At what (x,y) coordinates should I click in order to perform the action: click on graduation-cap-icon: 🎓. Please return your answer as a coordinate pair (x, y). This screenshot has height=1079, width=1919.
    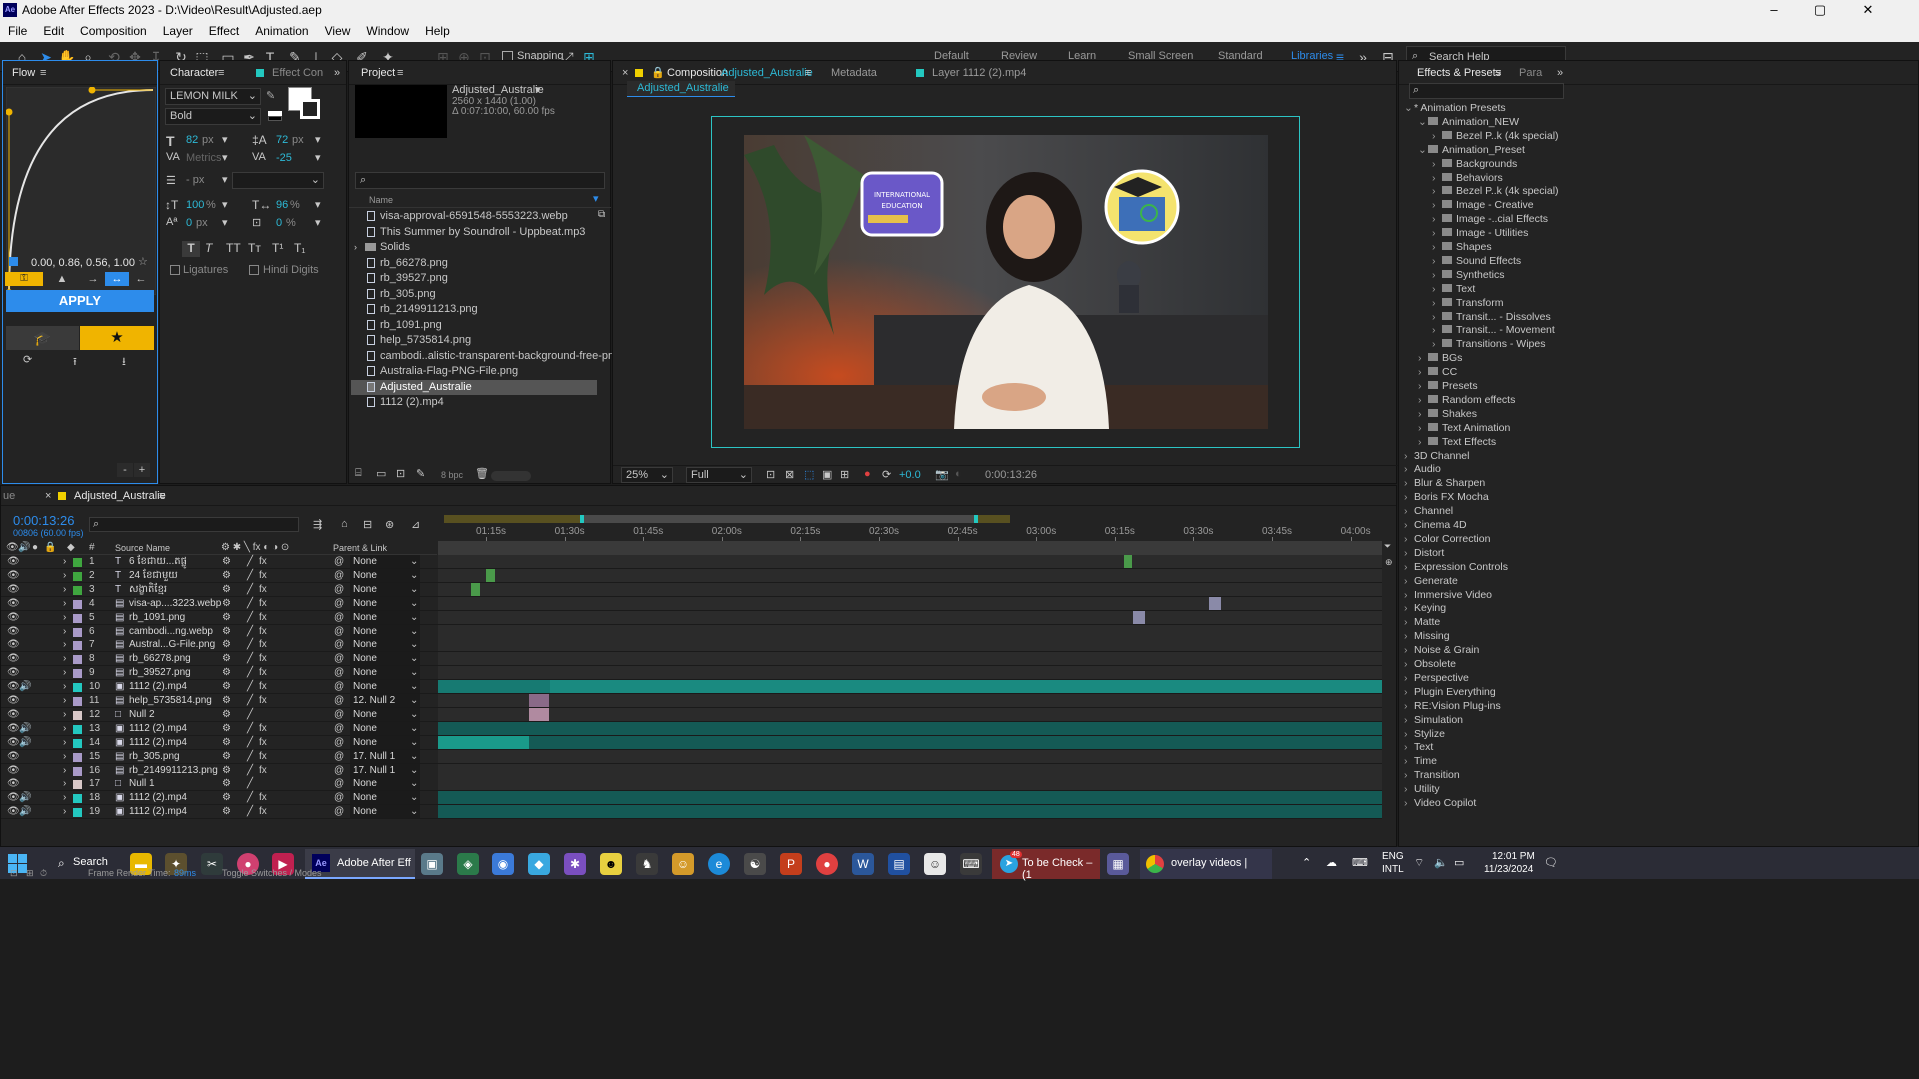
    Looking at the image, I should click on (42, 338).